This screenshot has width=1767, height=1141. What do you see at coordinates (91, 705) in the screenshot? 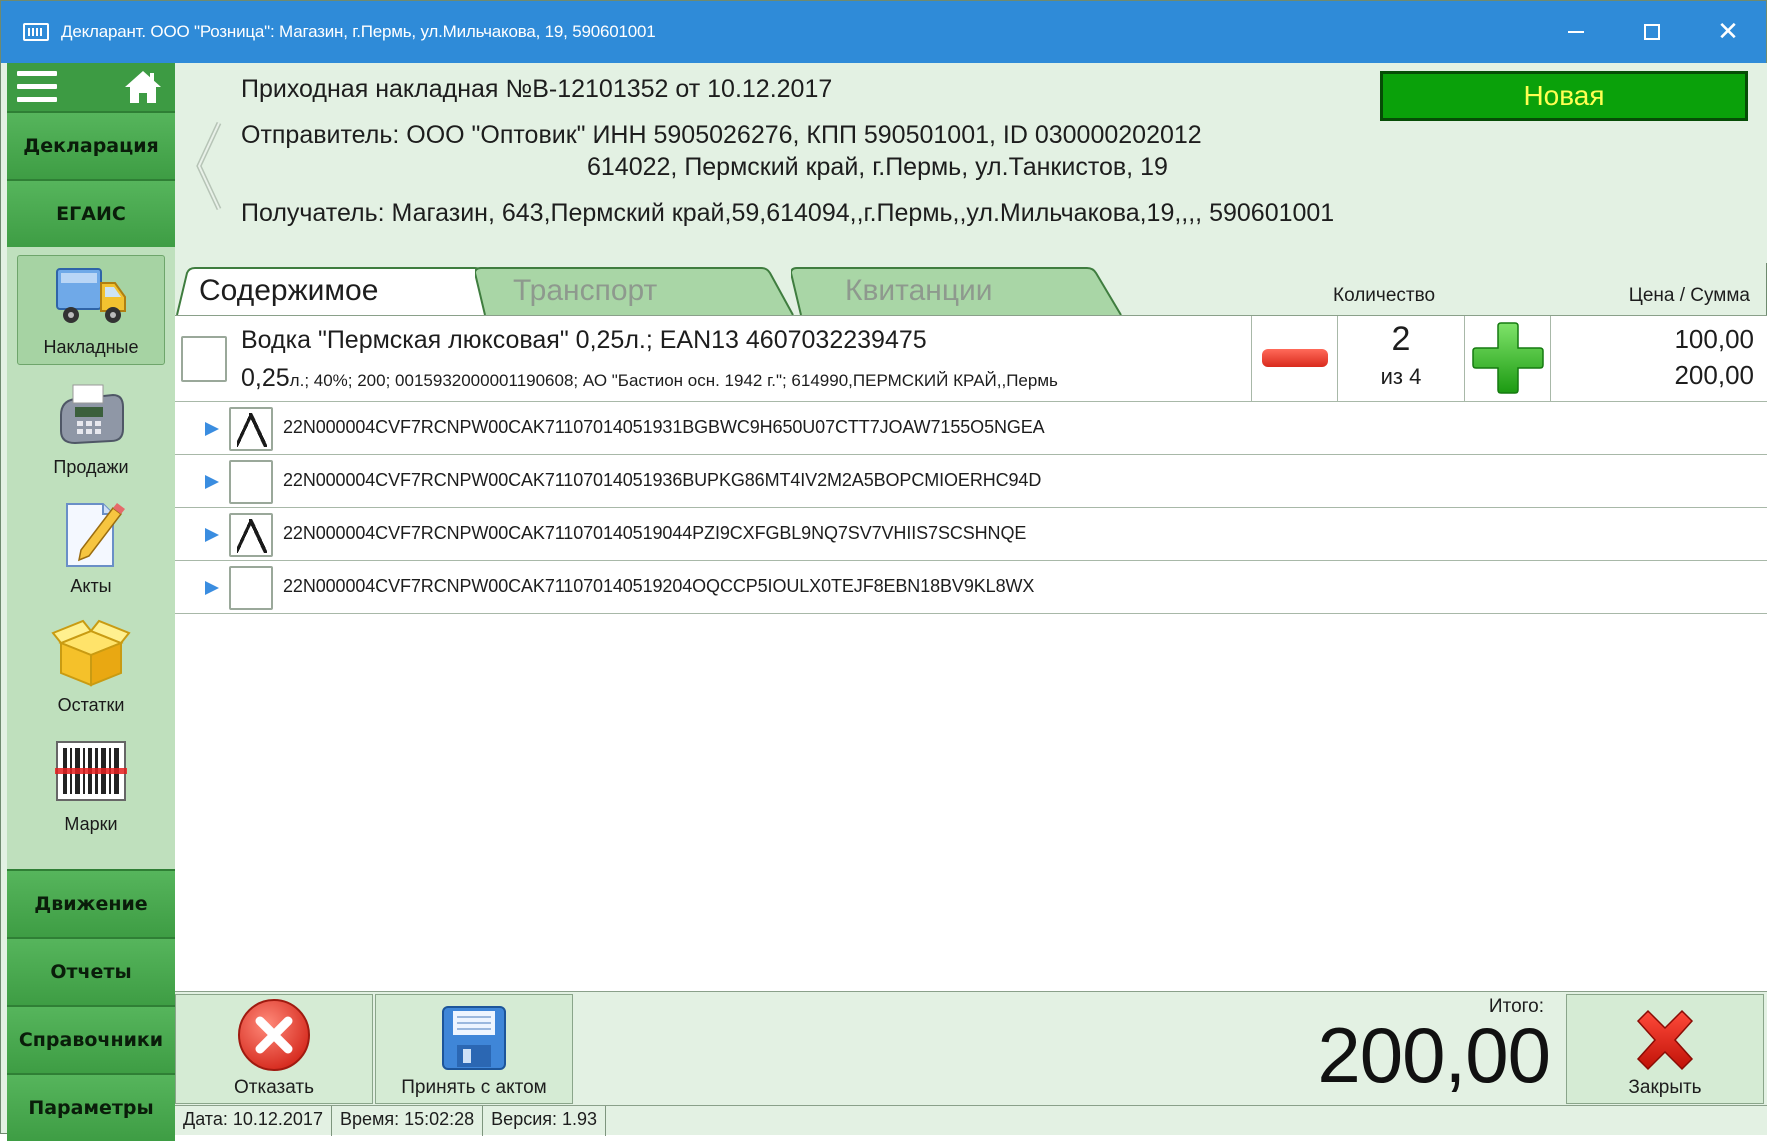
I see `sidebar-item-label: Остатки` at bounding box center [91, 705].